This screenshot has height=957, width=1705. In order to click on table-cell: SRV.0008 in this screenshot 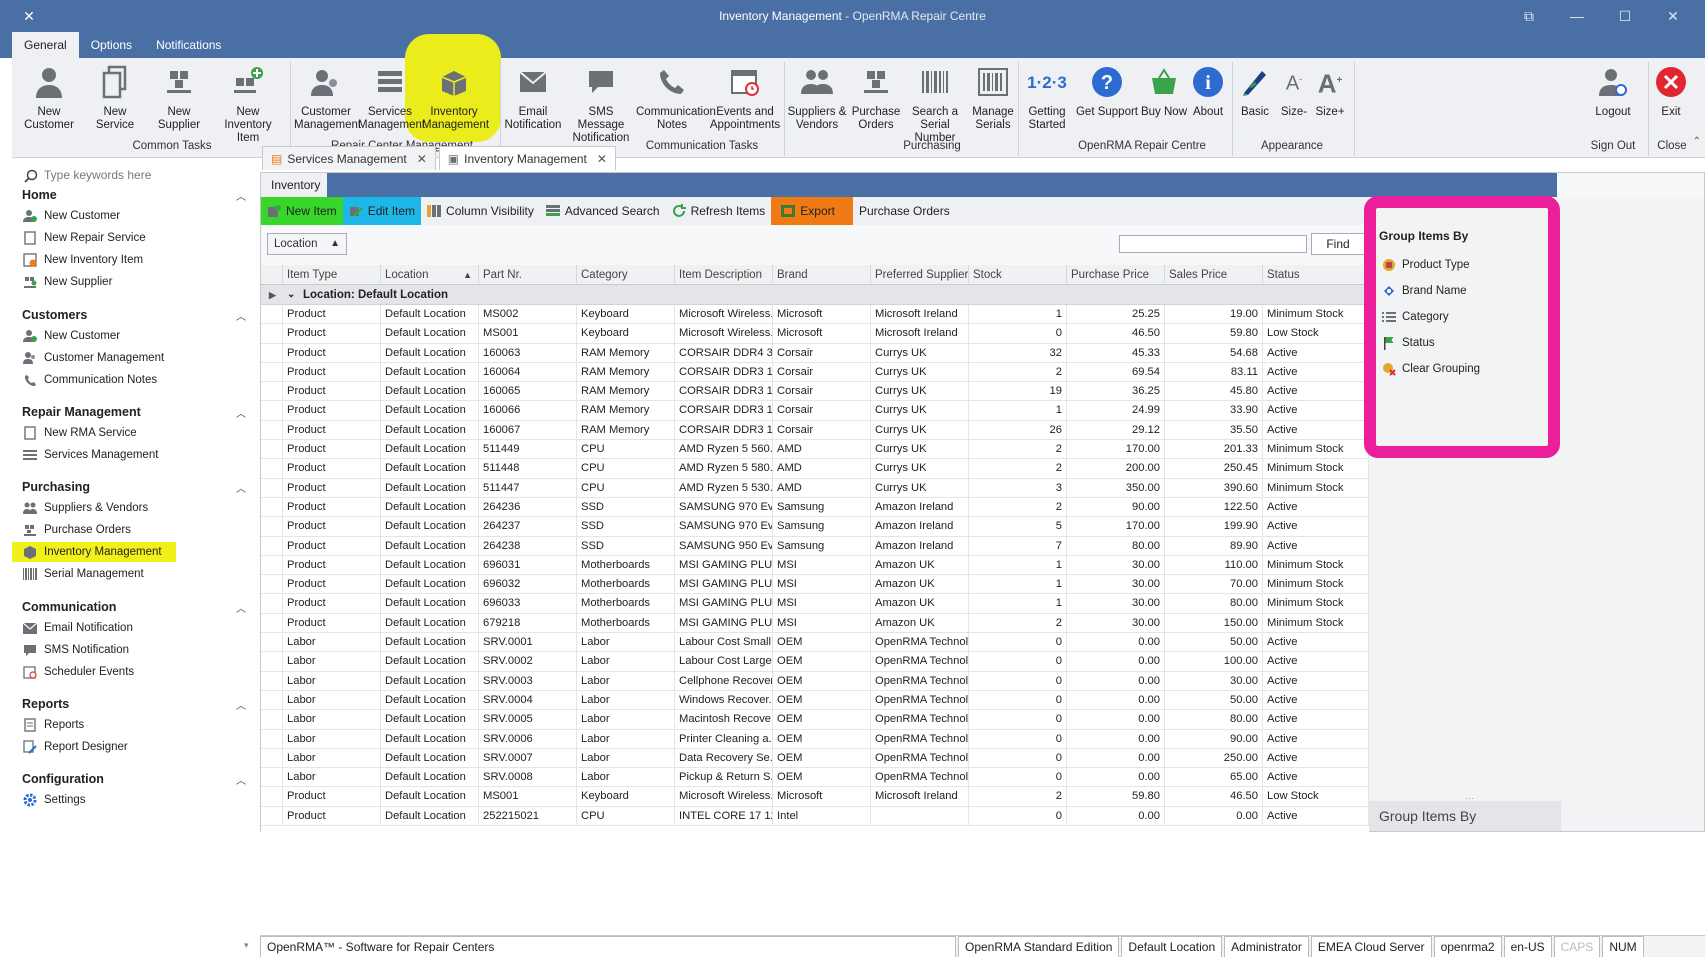, I will do `click(528, 778)`.